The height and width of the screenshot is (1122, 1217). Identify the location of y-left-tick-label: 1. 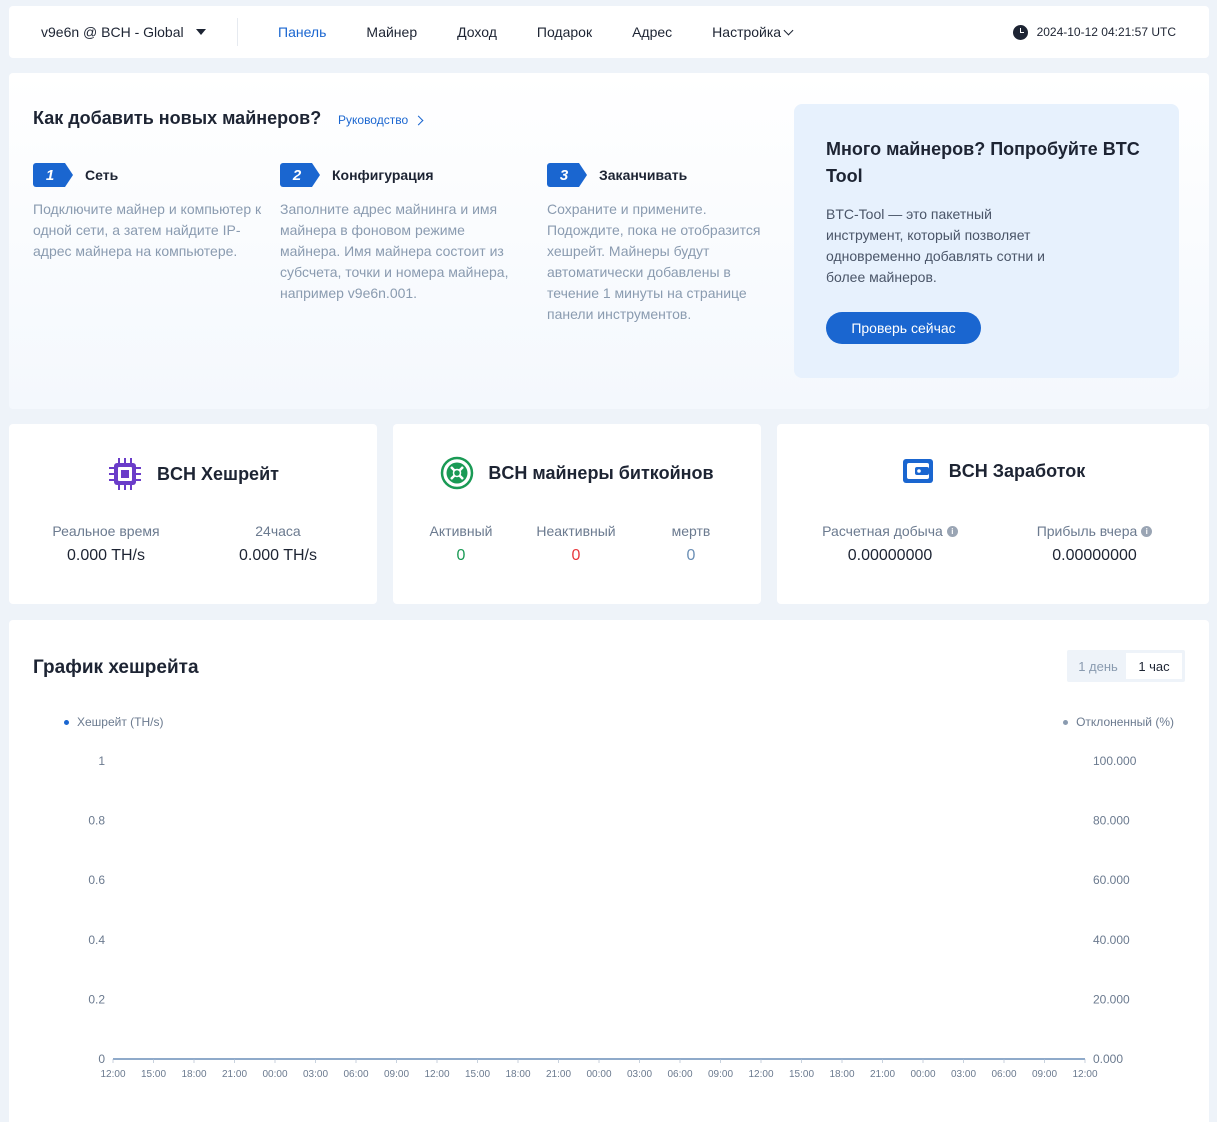
(101, 761).